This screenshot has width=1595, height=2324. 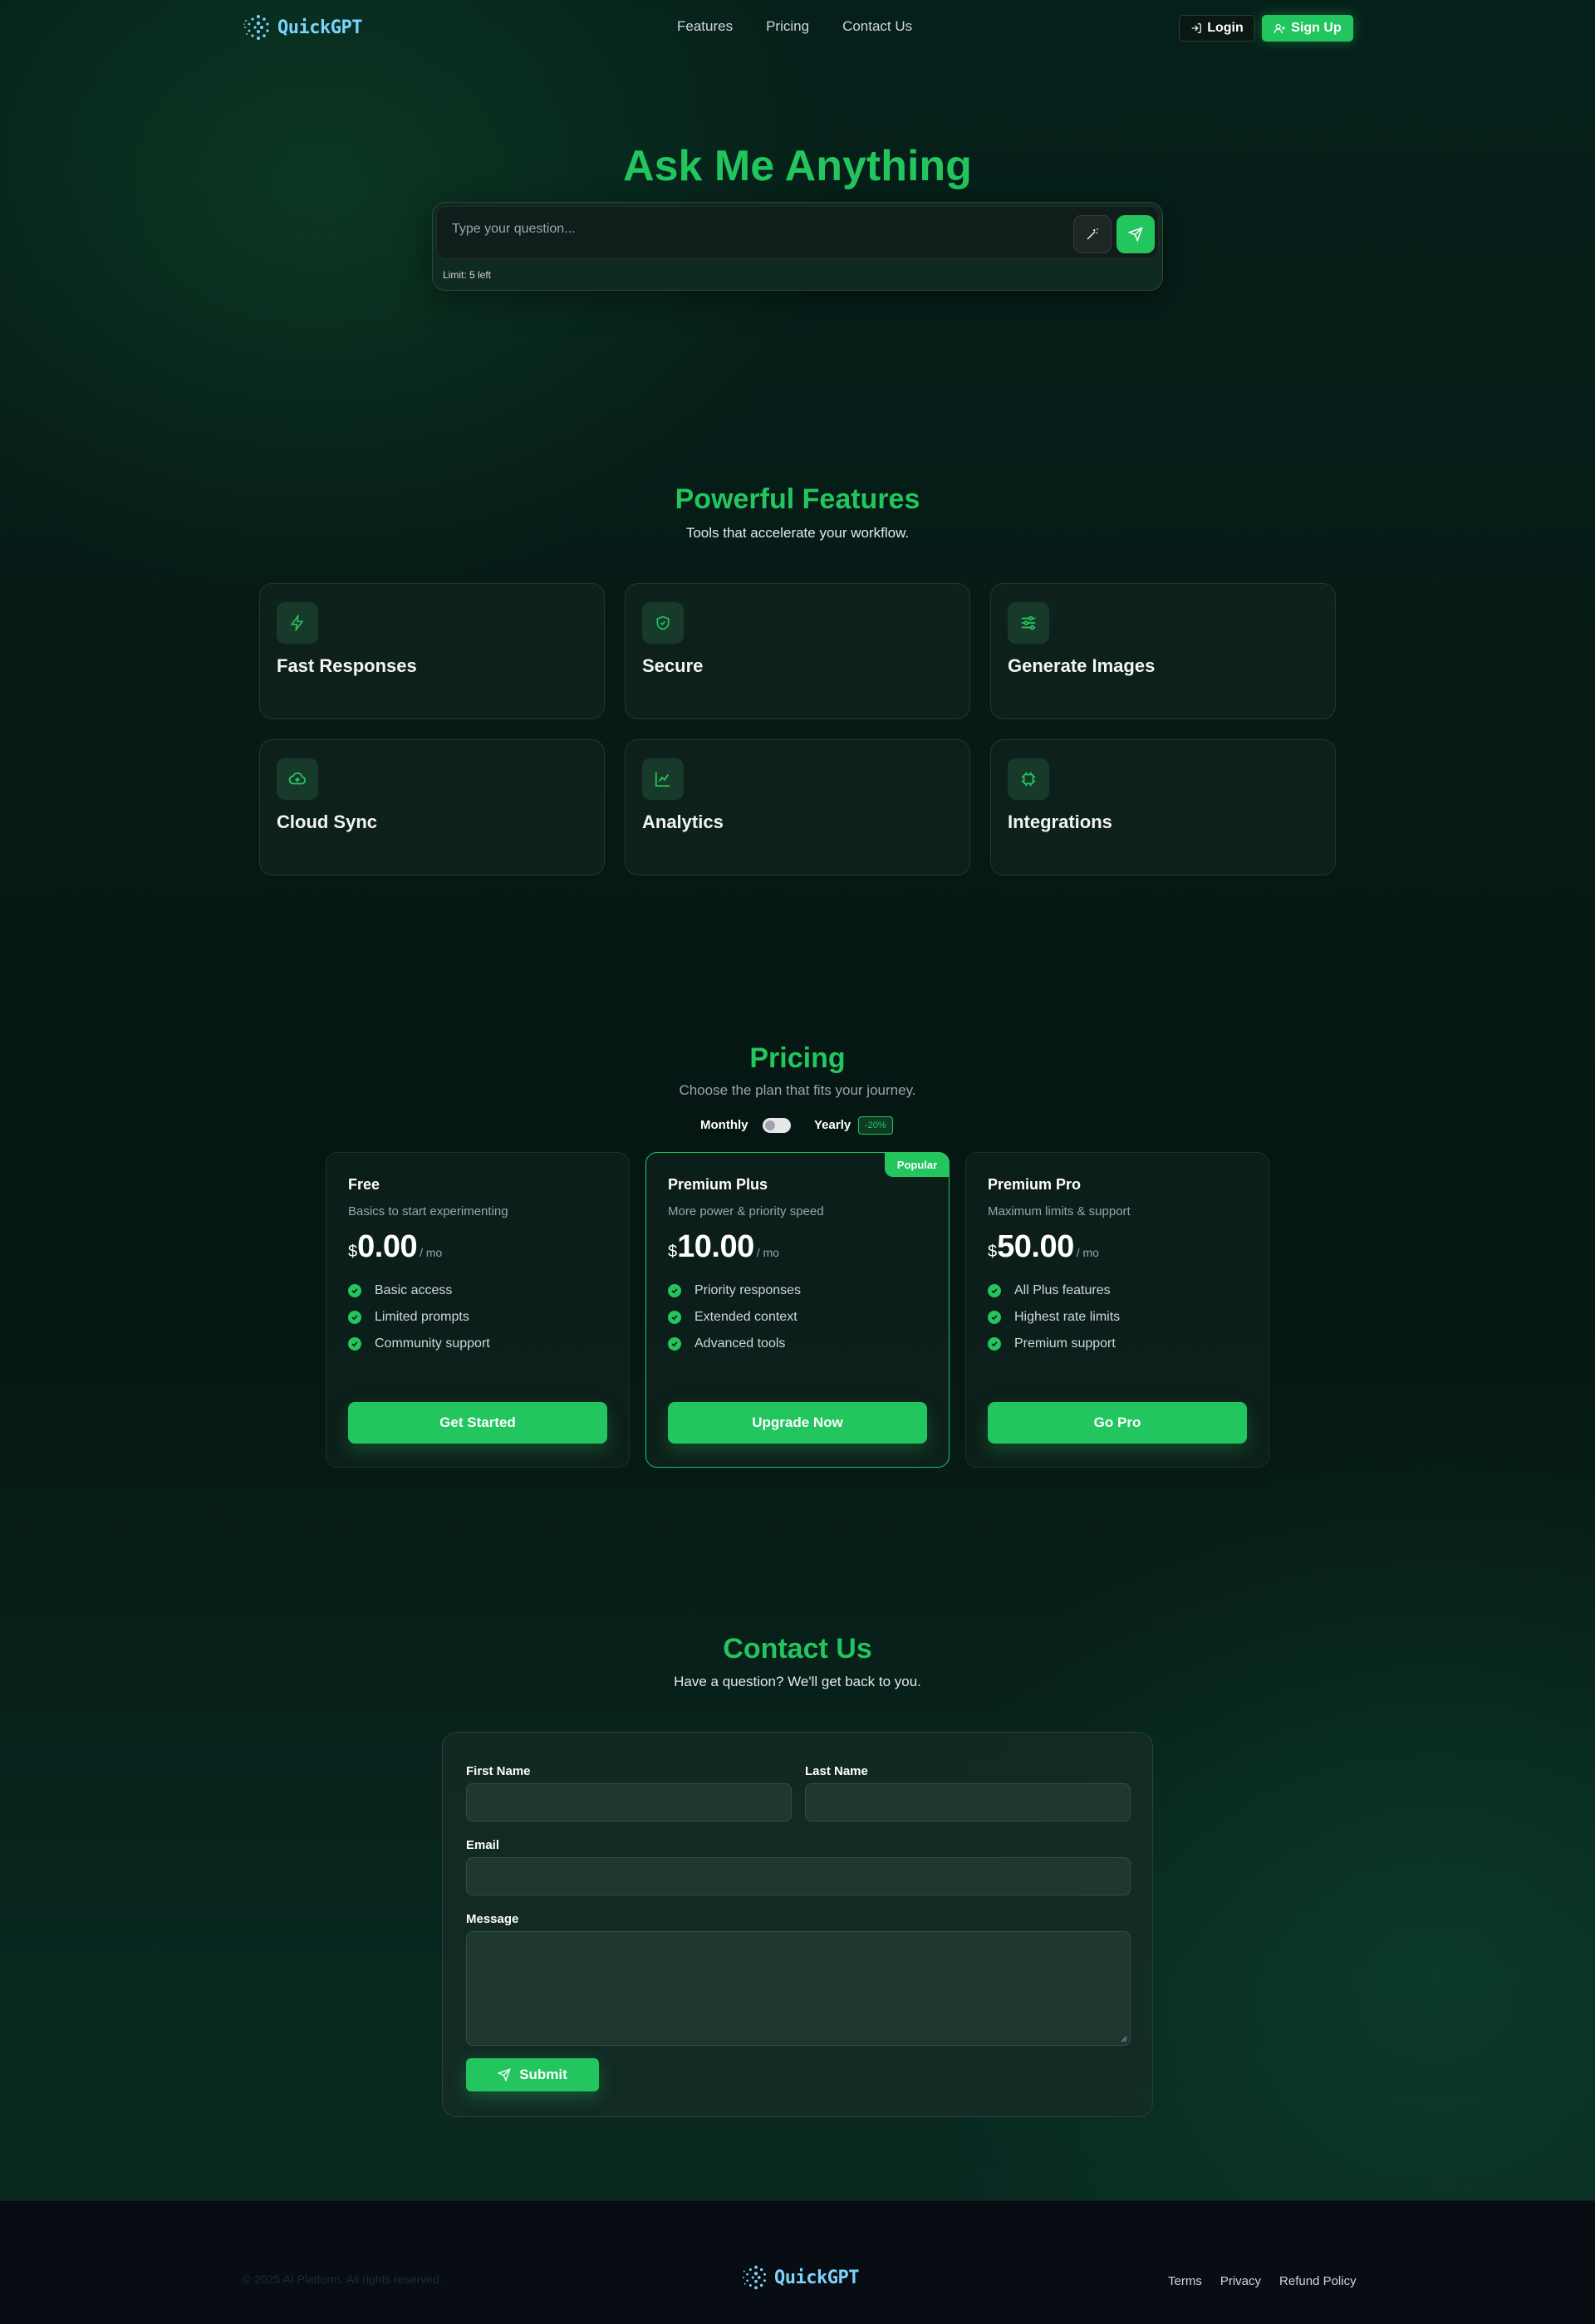 What do you see at coordinates (1316, 28) in the screenshot?
I see `signup-label: Sign Up` at bounding box center [1316, 28].